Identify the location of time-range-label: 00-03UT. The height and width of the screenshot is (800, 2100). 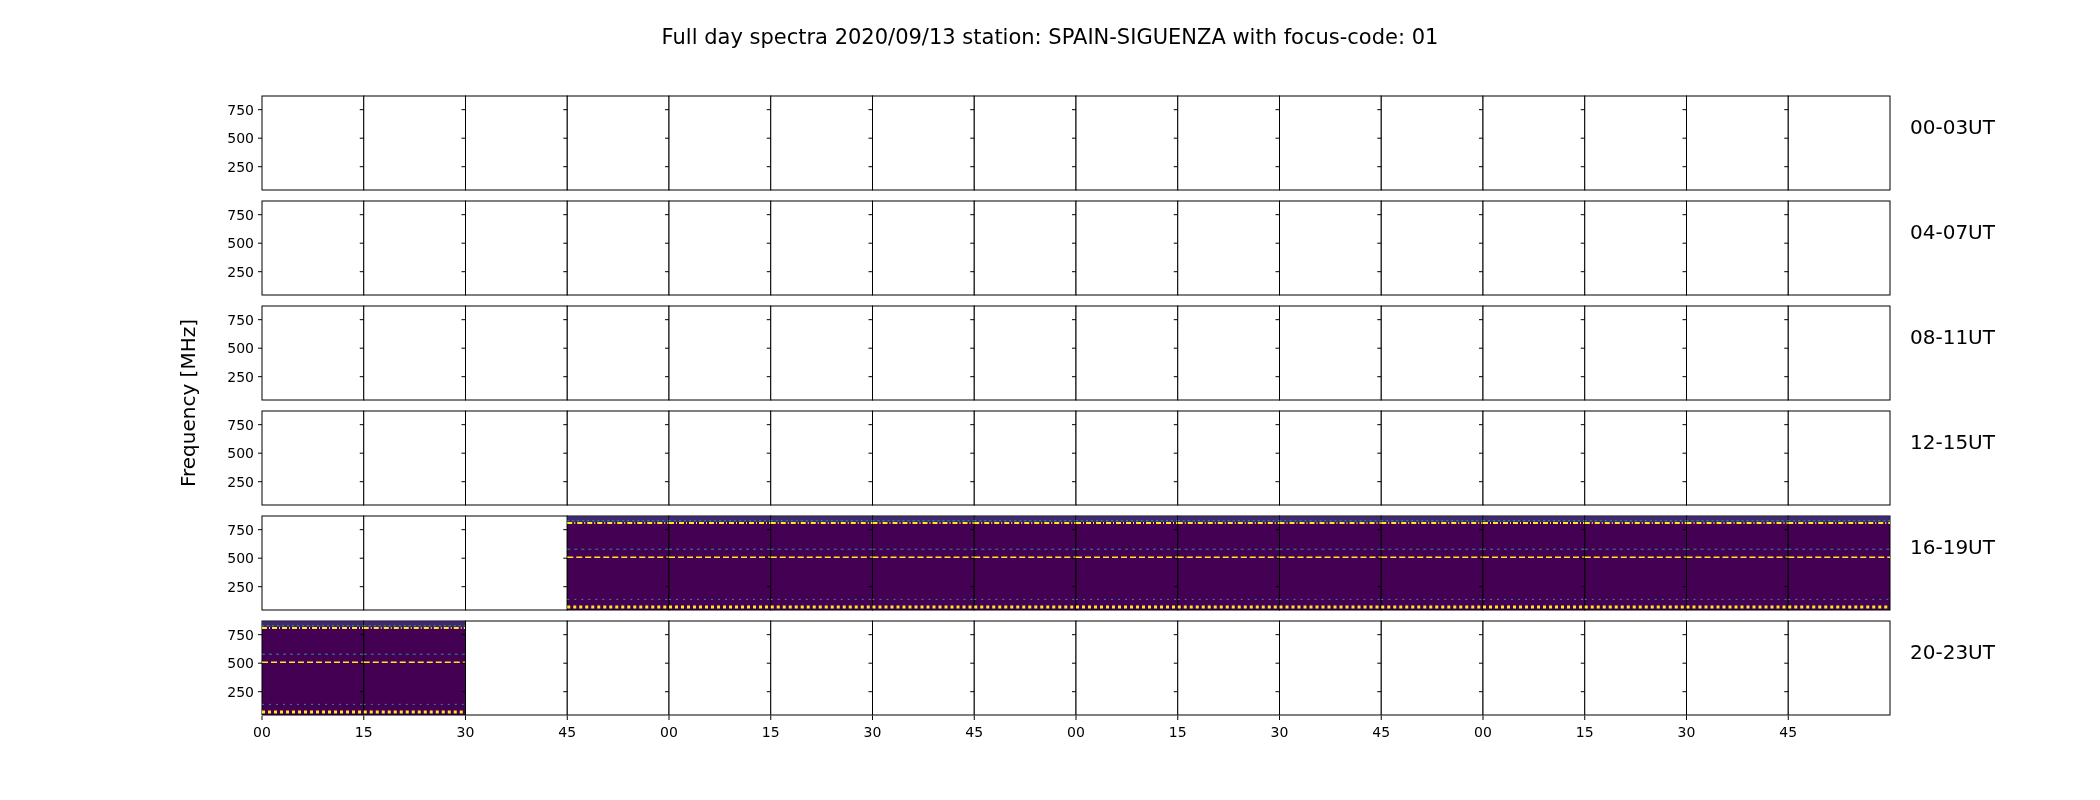
(1952, 126).